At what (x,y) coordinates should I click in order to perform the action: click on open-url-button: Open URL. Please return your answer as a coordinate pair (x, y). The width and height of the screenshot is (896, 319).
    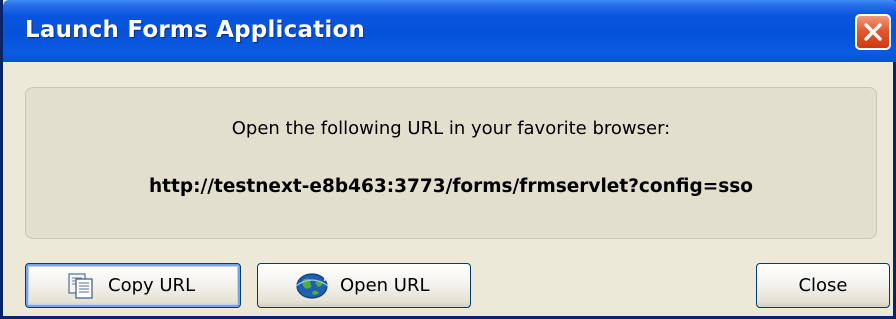
    Looking at the image, I should click on (364, 285).